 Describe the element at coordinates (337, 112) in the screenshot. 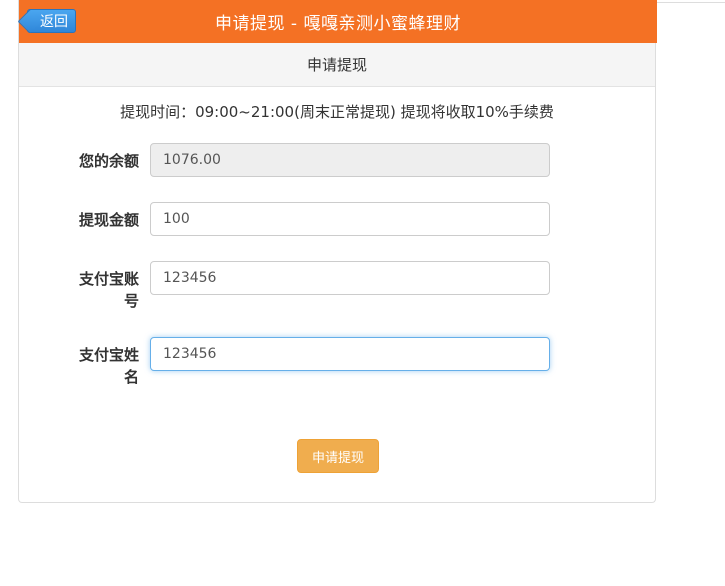

I see `withdraw-notice: 提现时间：09:00~21:00(周末正常提现) 提现将收取10%手续费` at that location.